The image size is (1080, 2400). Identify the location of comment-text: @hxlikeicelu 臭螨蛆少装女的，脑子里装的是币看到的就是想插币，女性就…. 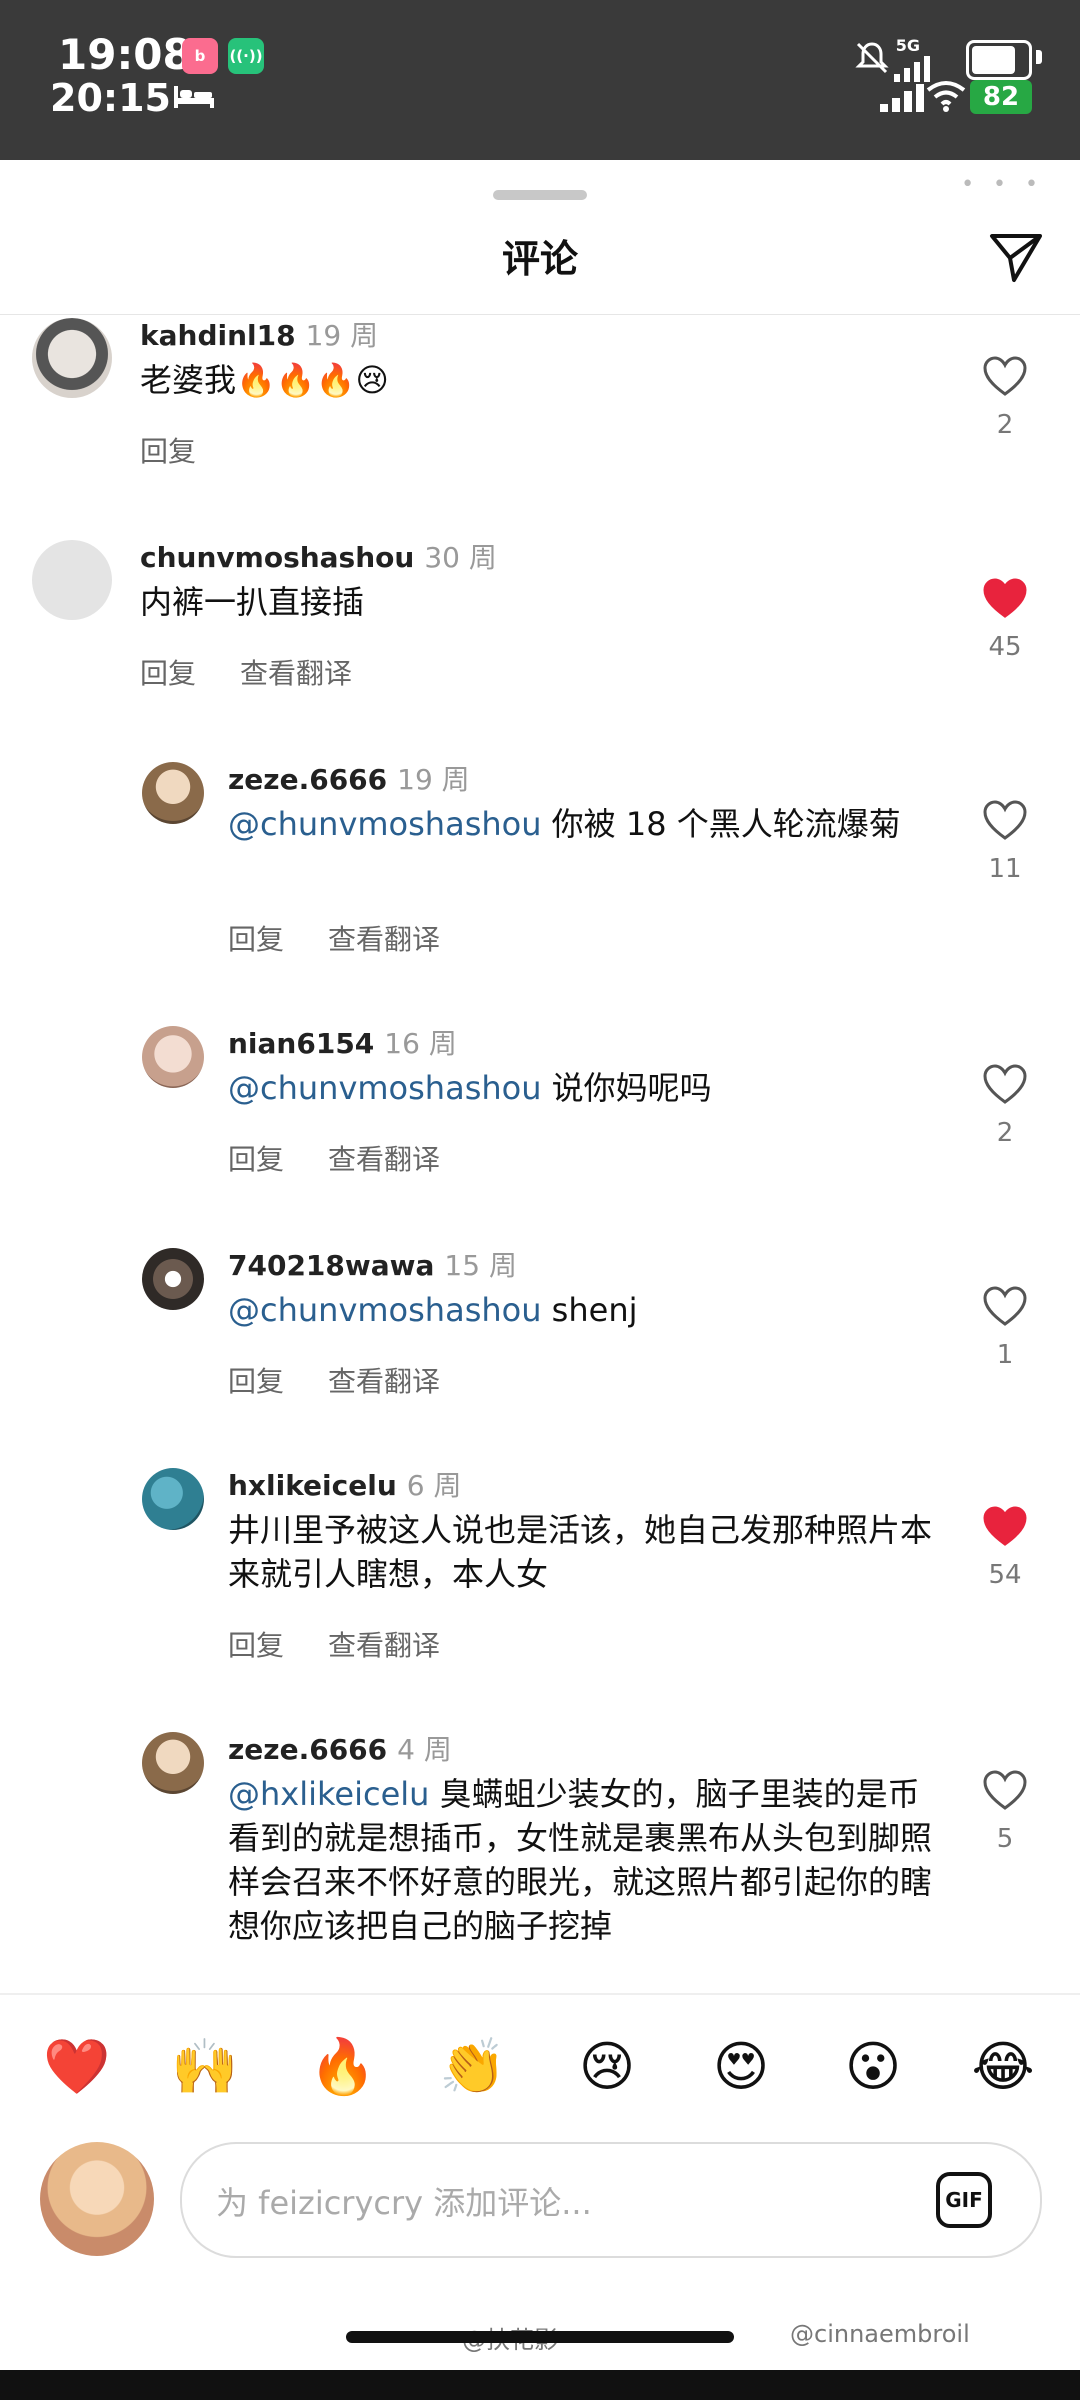
(588, 1860).